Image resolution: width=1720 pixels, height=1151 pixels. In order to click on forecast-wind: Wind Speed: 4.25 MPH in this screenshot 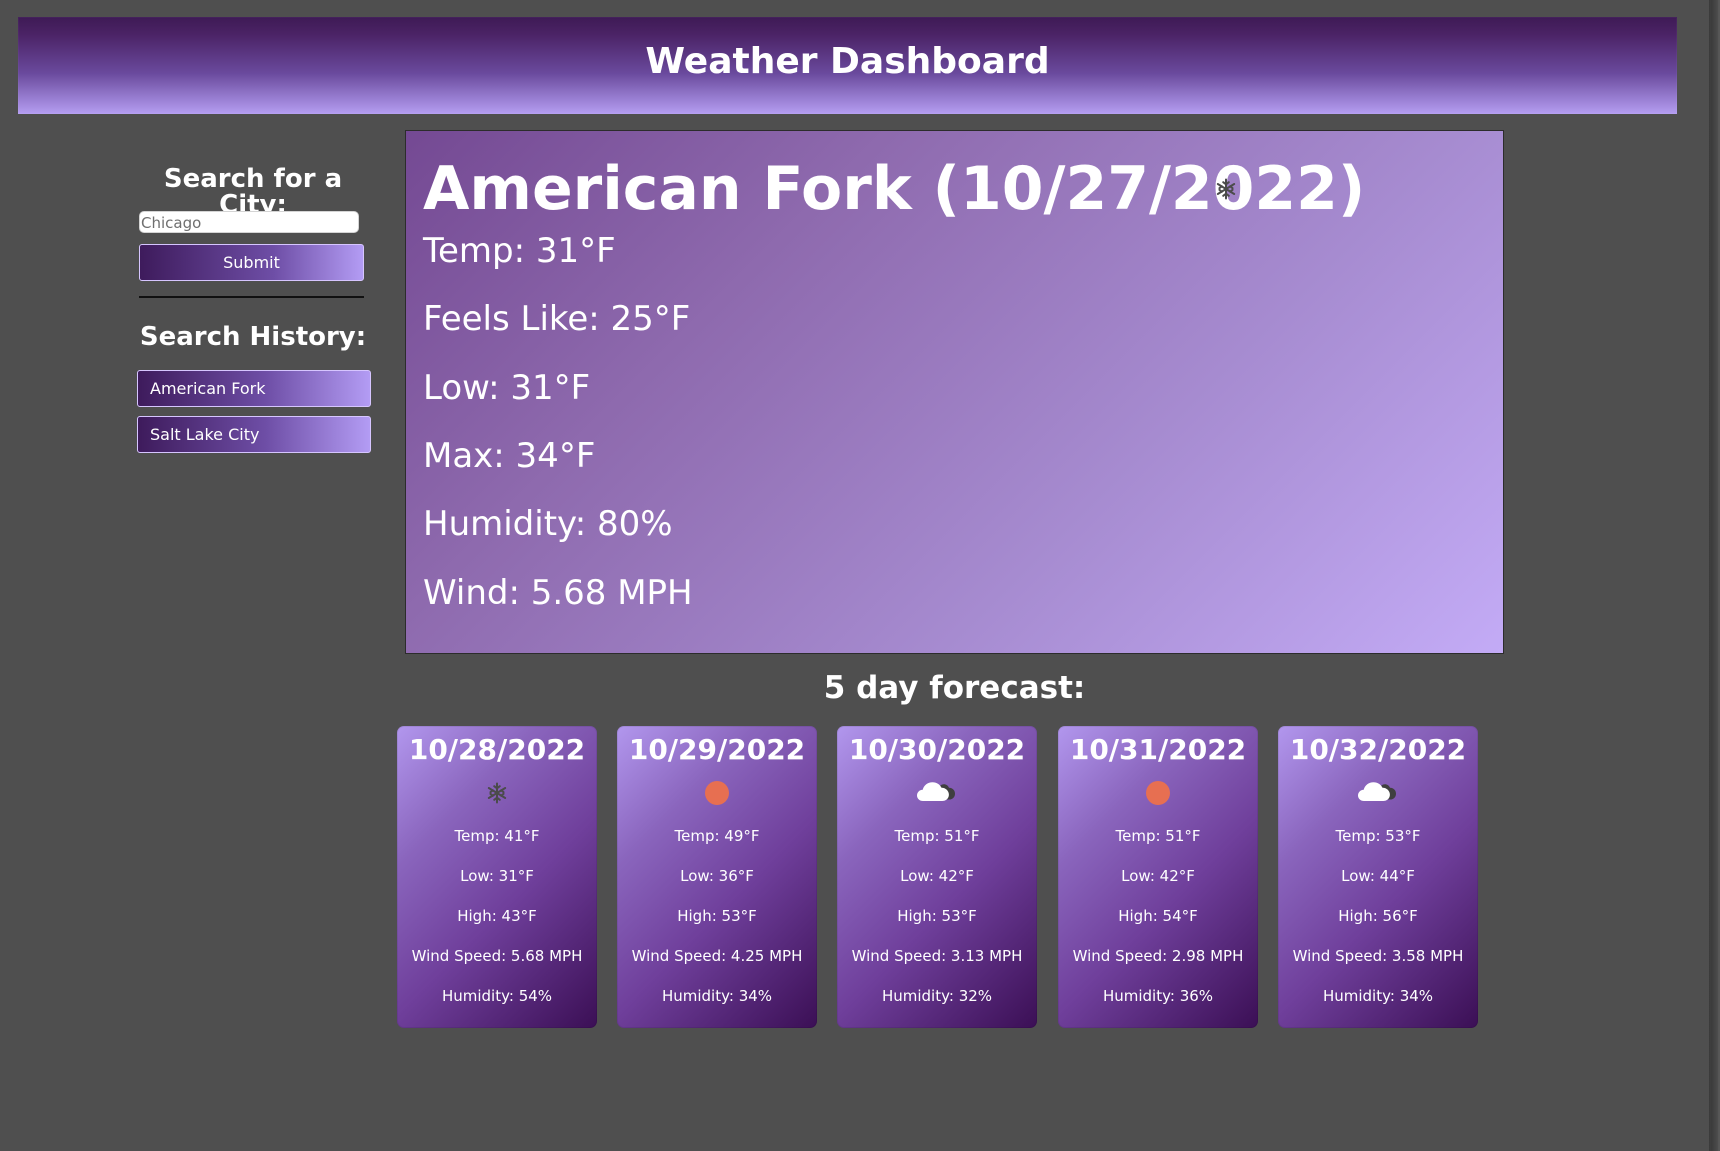, I will do `click(717, 956)`.